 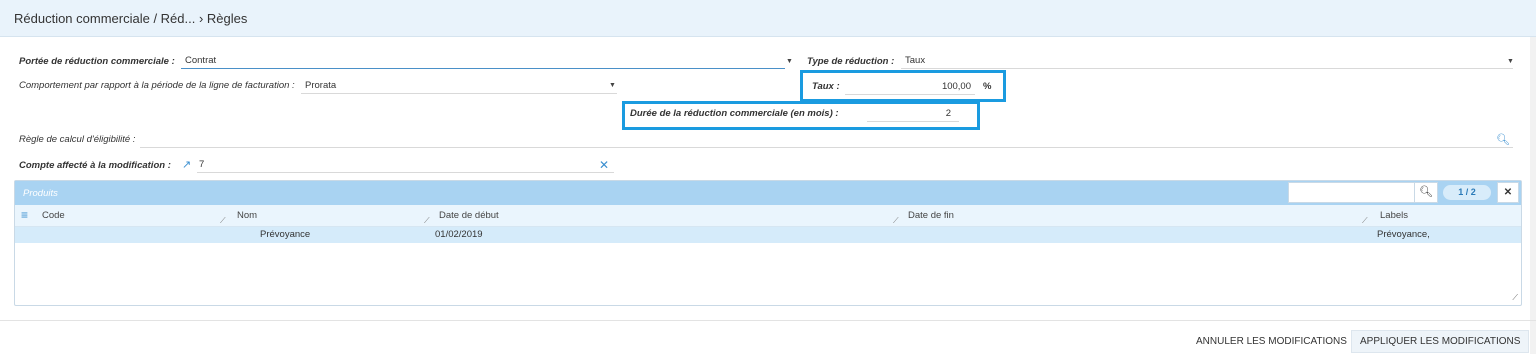 What do you see at coordinates (1510, 61) in the screenshot?
I see `type-caret-icon: ▼` at bounding box center [1510, 61].